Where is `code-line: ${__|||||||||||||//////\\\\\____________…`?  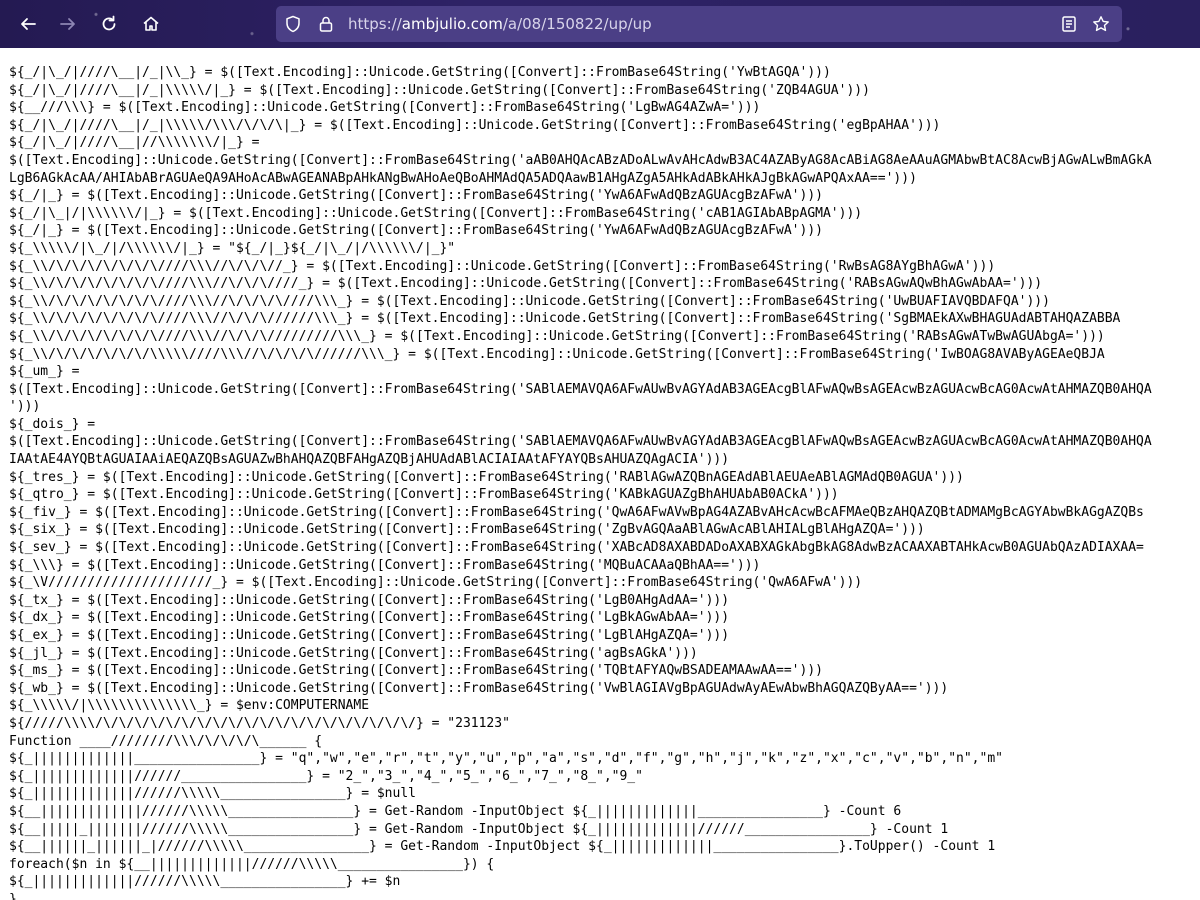
code-line: ${__|||||||||||||//////\\\\\____________… is located at coordinates (455, 811).